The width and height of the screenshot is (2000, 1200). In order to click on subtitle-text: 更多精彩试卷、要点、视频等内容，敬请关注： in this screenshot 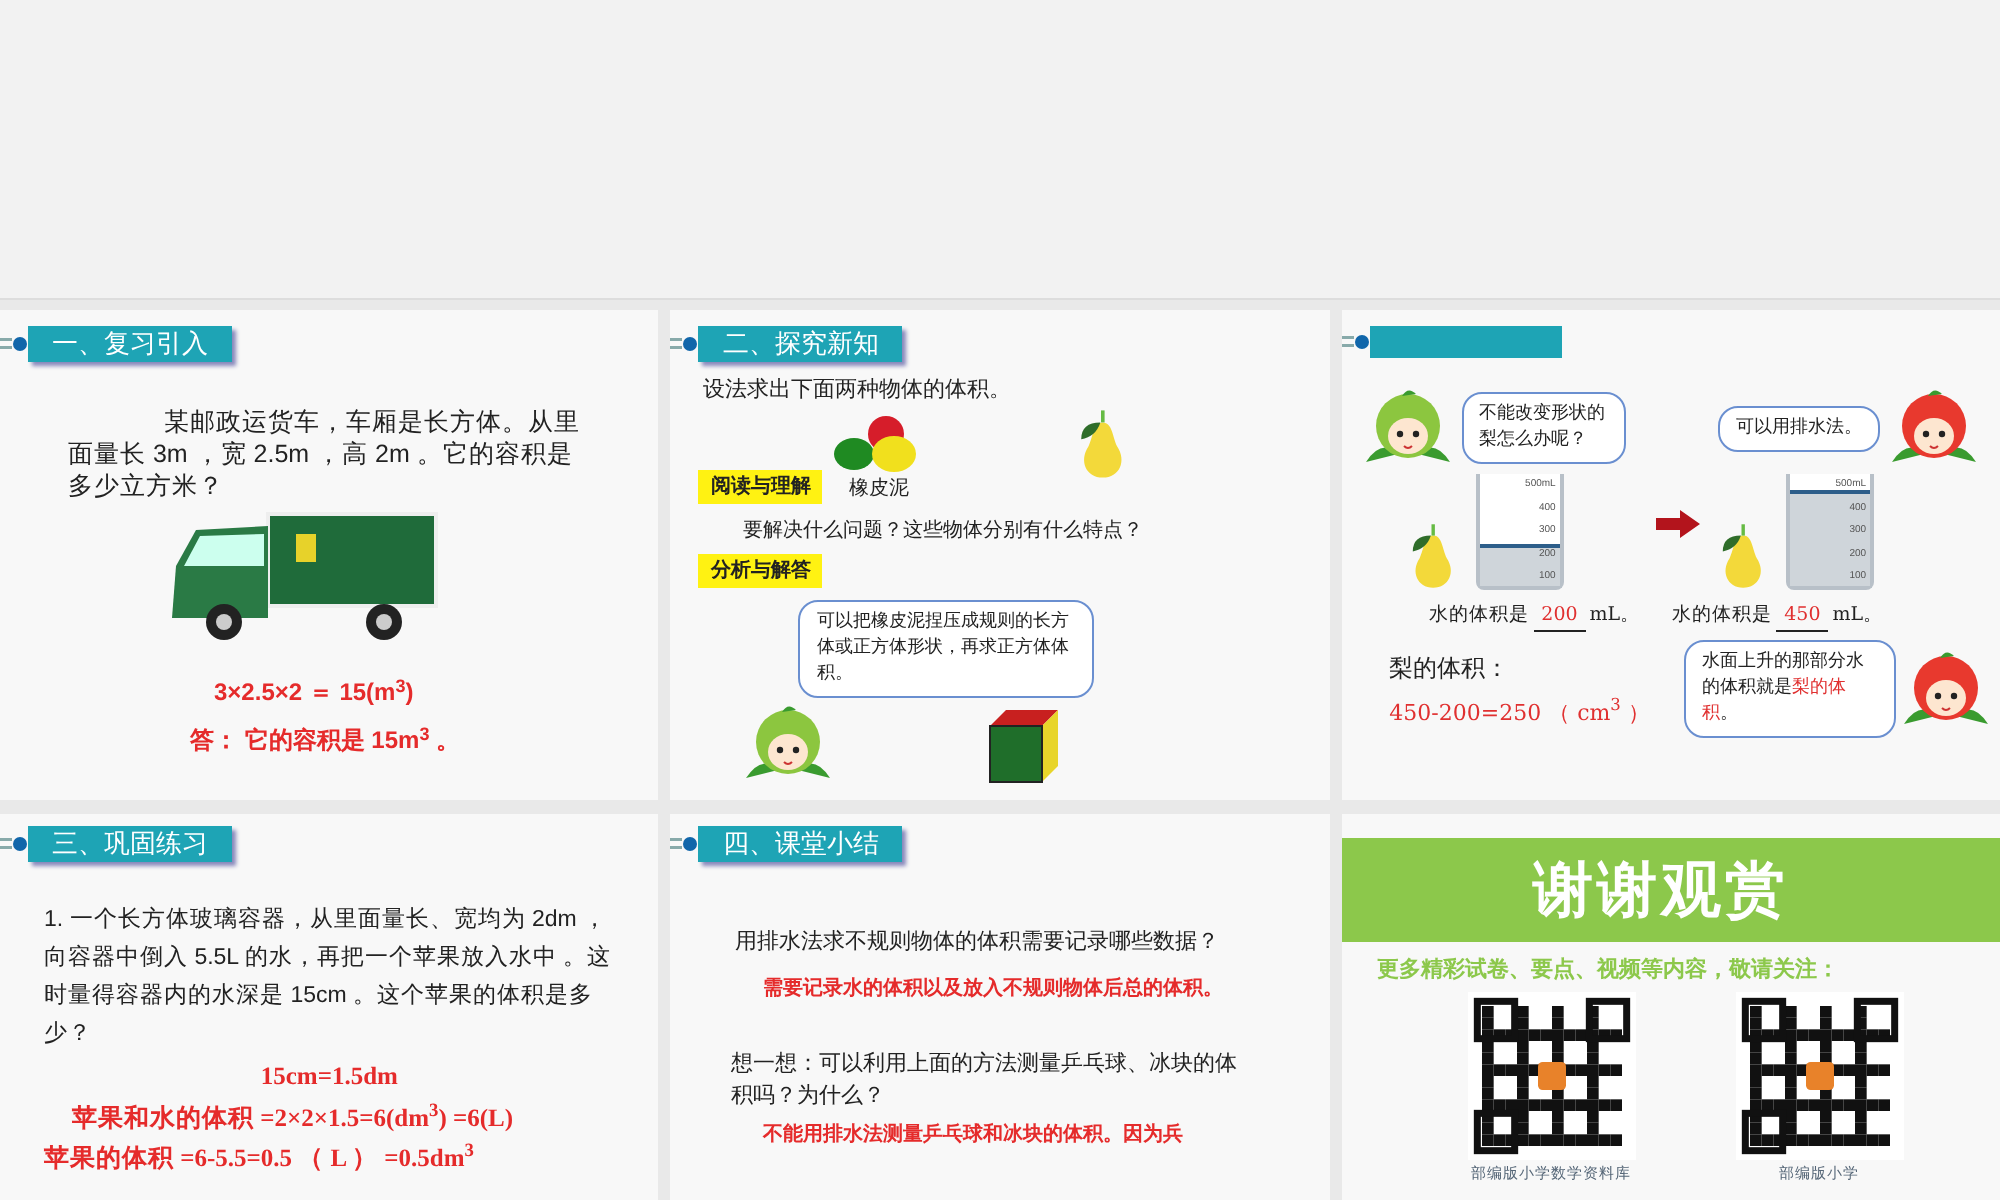, I will do `click(1609, 970)`.